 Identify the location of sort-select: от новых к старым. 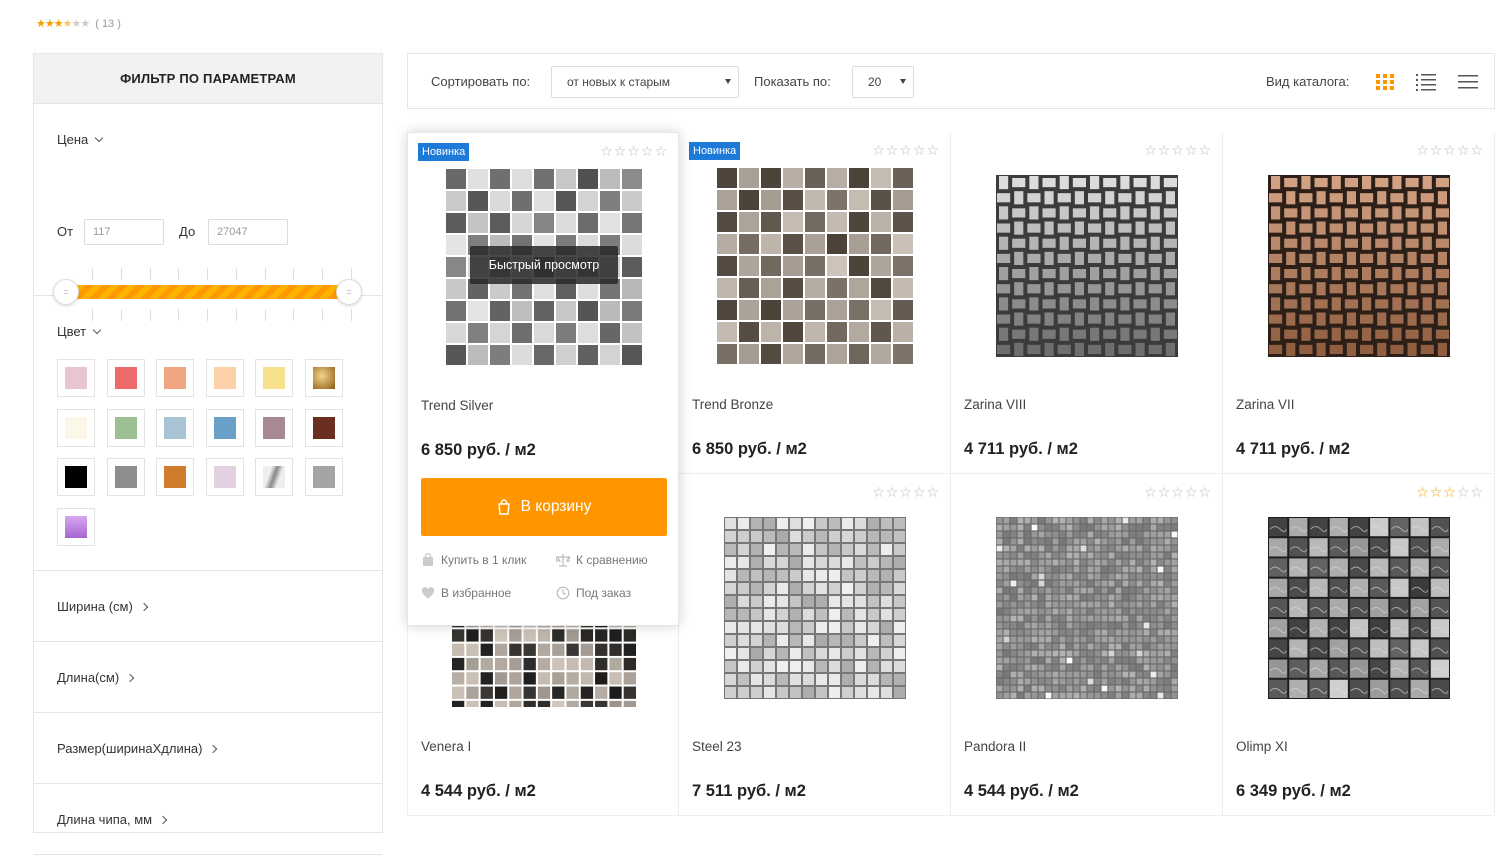
(645, 82).